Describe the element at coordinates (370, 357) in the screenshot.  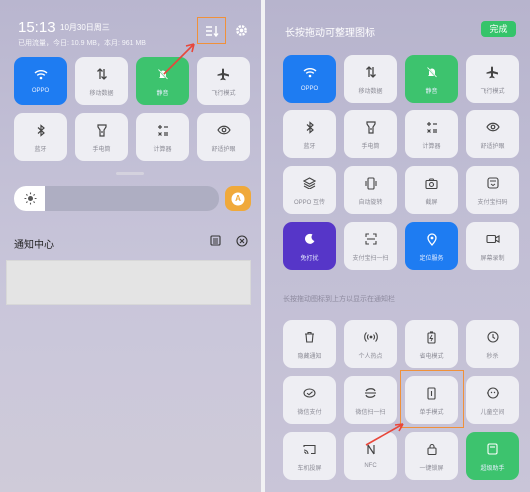
I see `tile-label: 个人热点` at that location.